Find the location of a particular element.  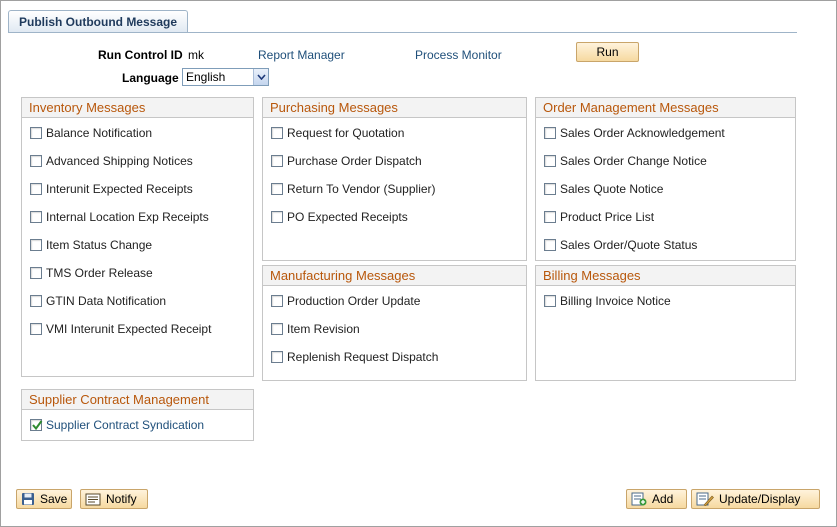

checkbox-item: Internal Location Exp Receipts is located at coordinates (119, 217).